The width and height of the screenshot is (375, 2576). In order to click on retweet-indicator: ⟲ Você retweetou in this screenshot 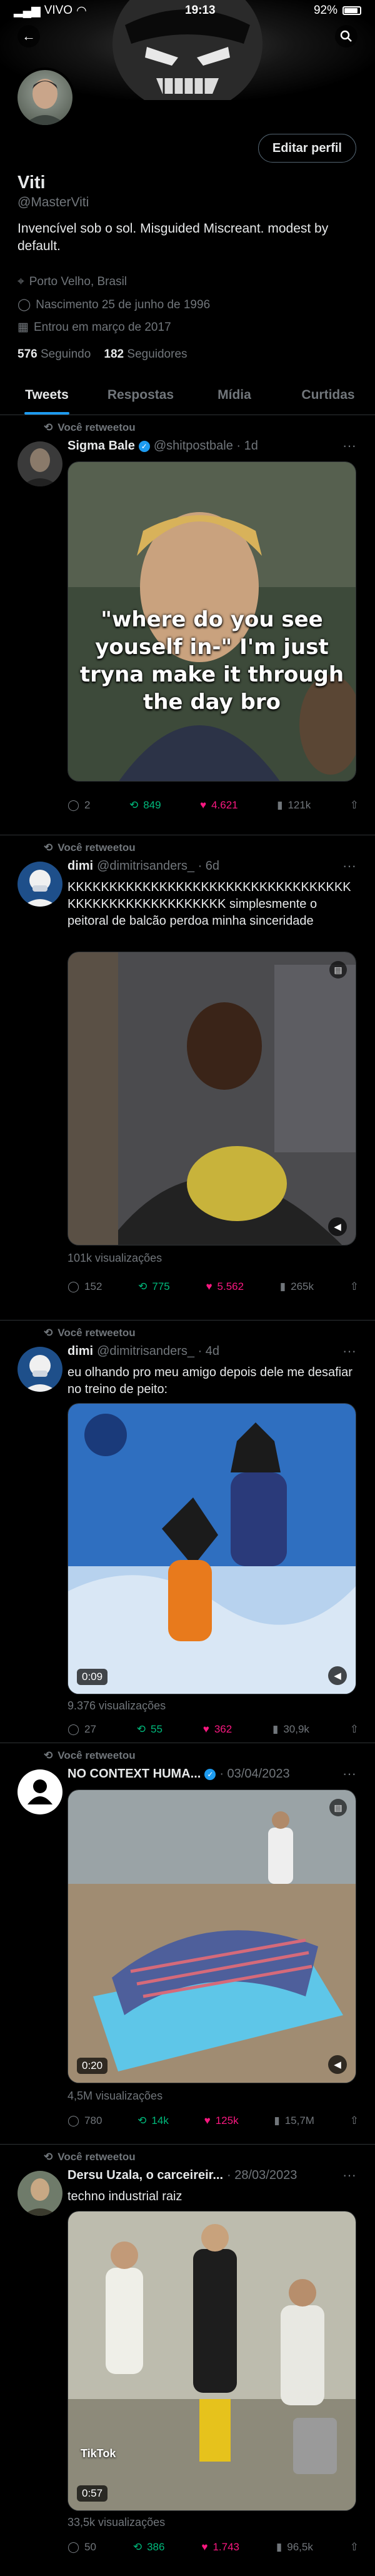, I will do `click(90, 427)`.